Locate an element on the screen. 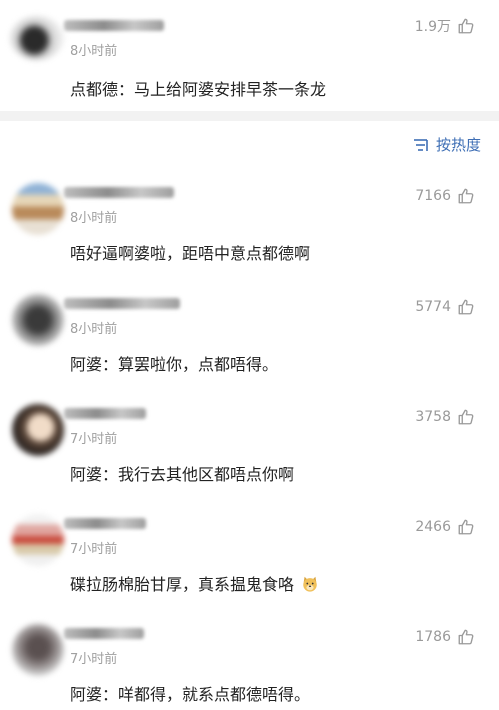  like-button: 7166 is located at coordinates (445, 196).